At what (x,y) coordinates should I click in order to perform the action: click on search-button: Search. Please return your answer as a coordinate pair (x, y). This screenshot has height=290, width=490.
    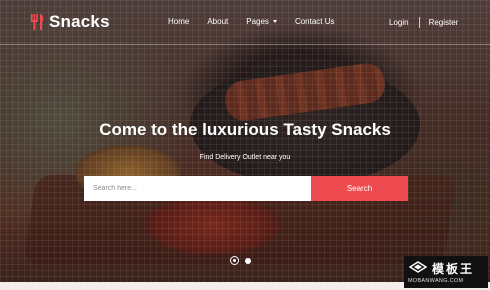
    Looking at the image, I should click on (359, 188).